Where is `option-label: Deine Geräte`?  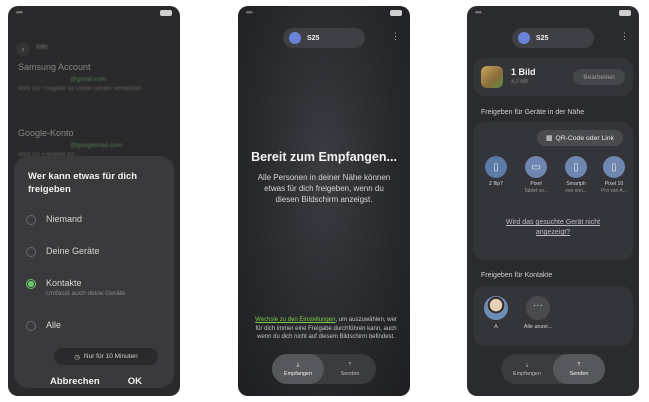 option-label: Deine Geräte is located at coordinates (73, 251).